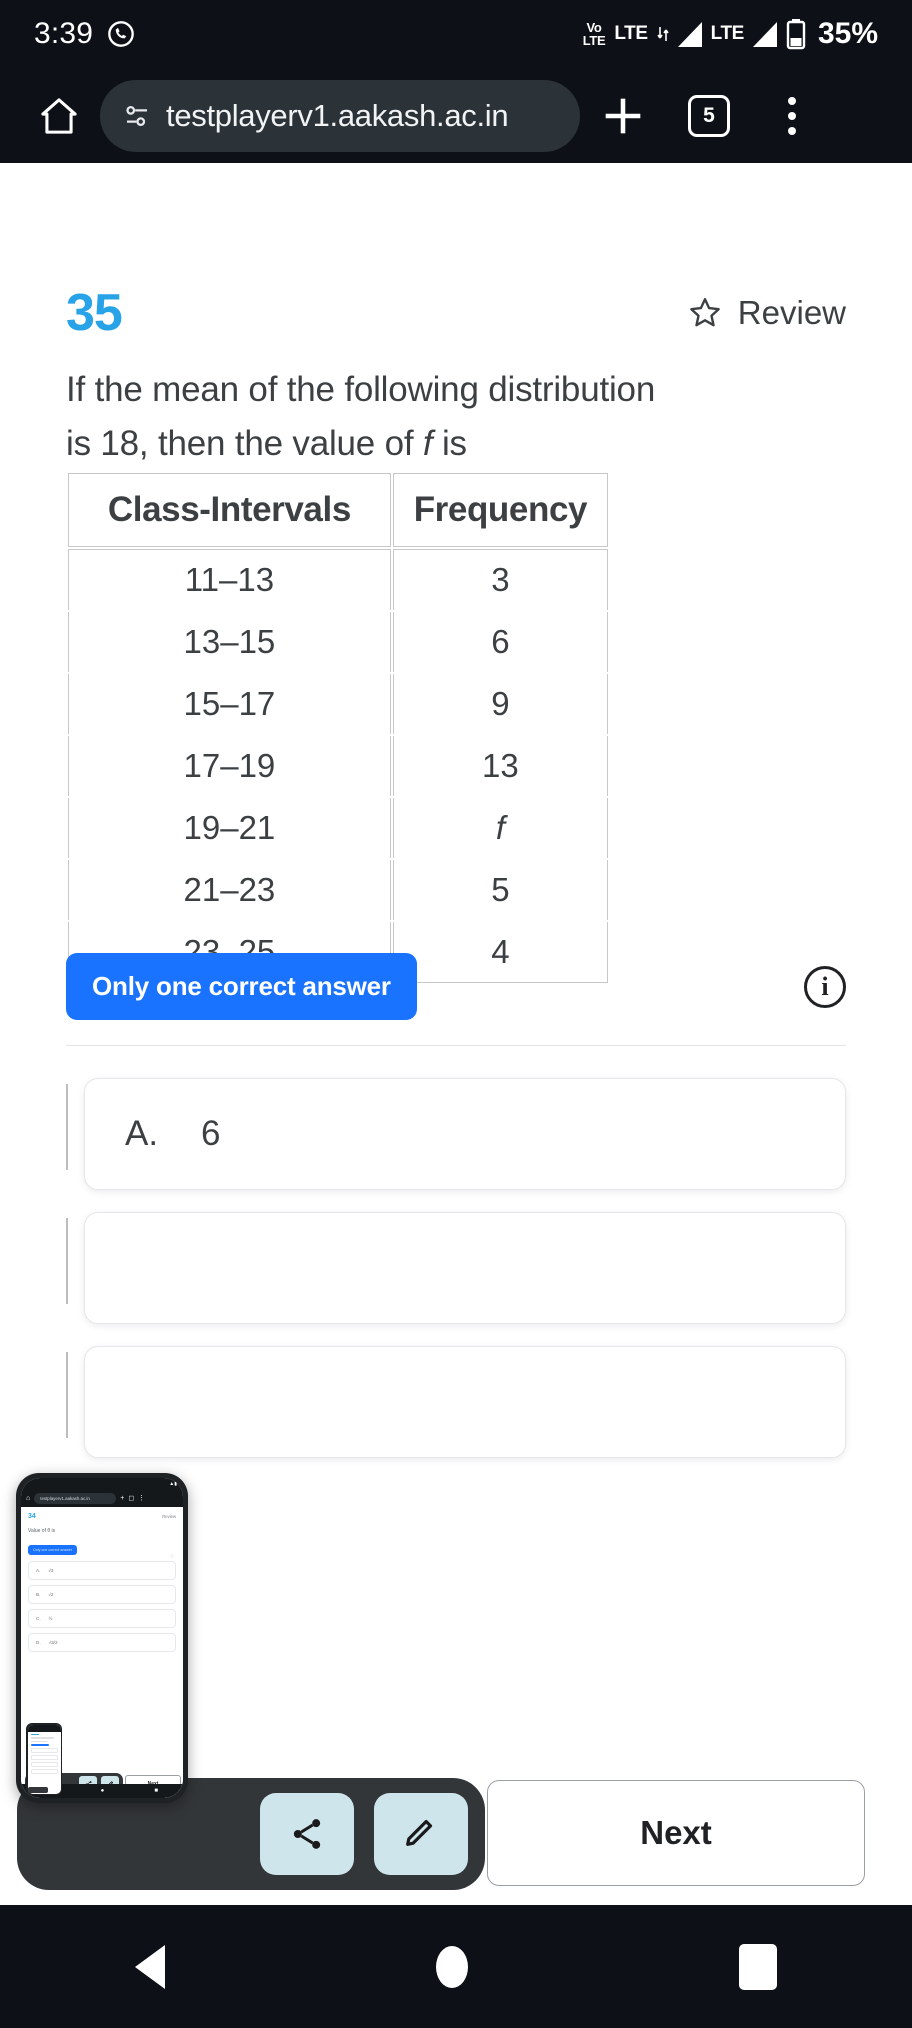 This screenshot has width=912, height=2028. Describe the element at coordinates (709, 115) in the screenshot. I see `tab-switcher-button: 5` at that location.